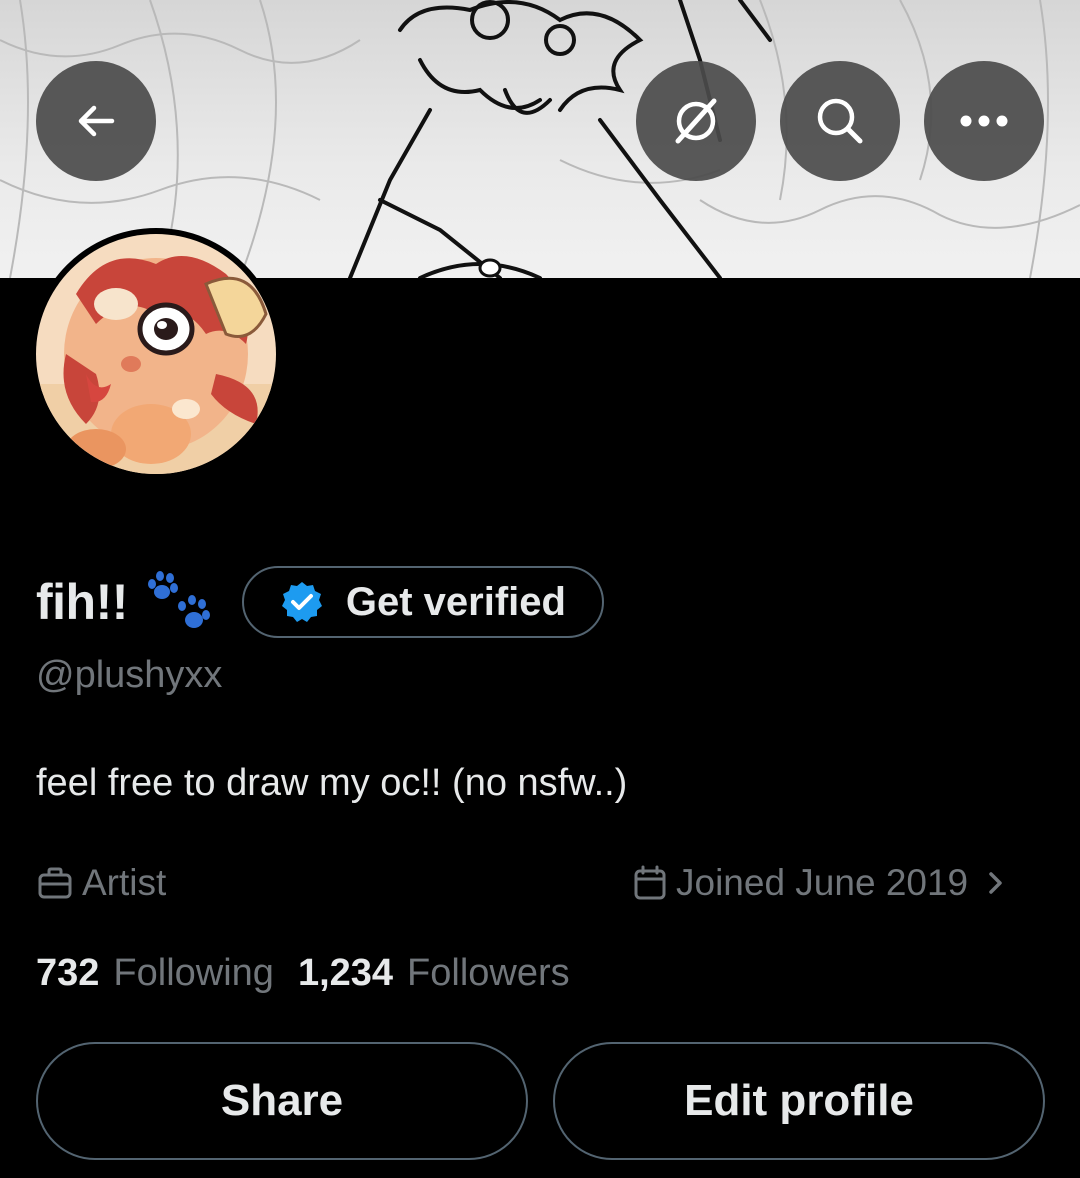 The image size is (1080, 1178). I want to click on joined-date-item: Joined June 2019, so click(819, 883).